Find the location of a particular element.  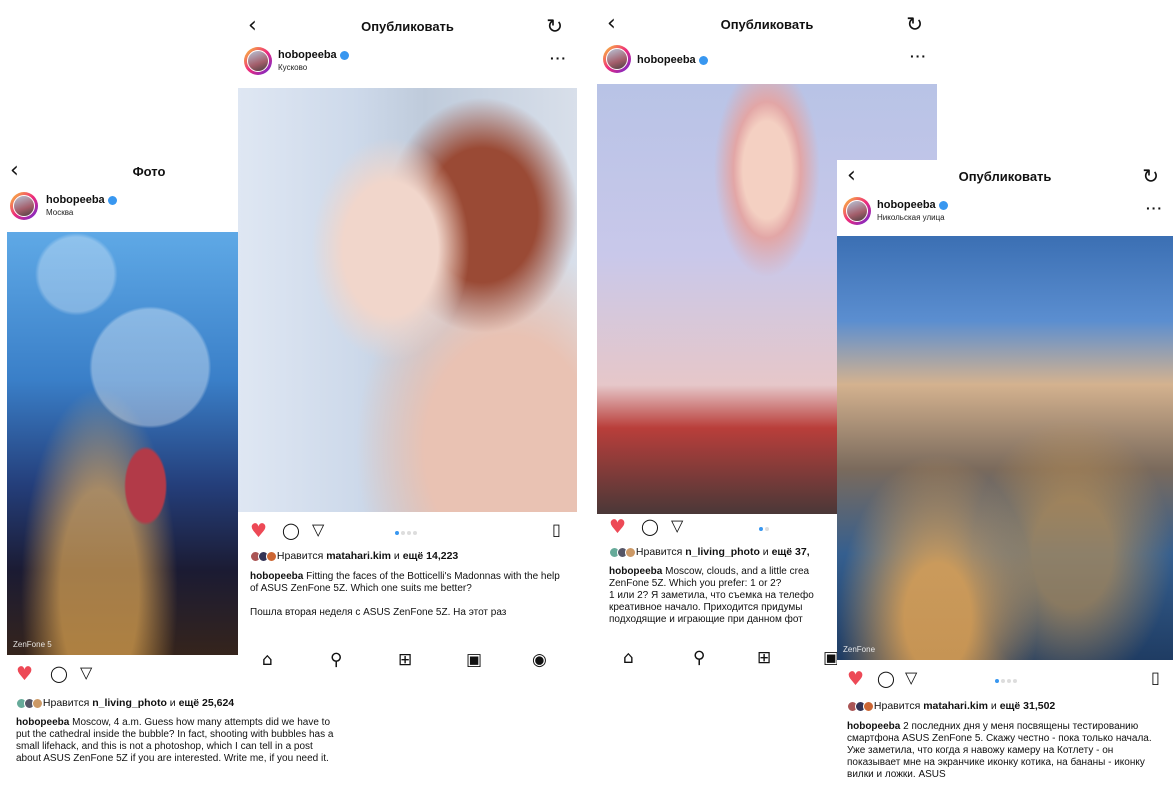

photo-watermark: ZenFone 5 is located at coordinates (32, 644).